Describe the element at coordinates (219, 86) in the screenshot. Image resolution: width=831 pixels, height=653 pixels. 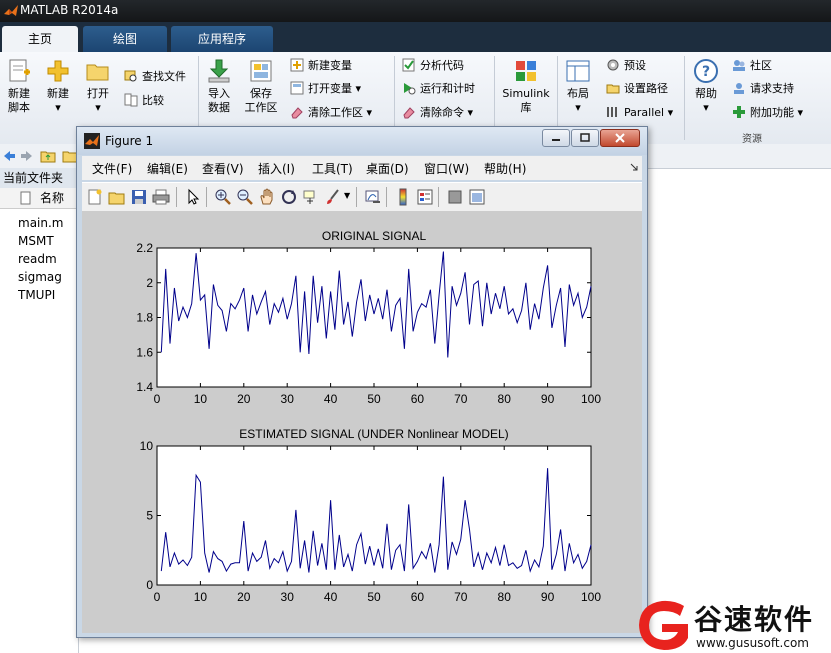
I see `import-data-button: 导入 数据` at that location.